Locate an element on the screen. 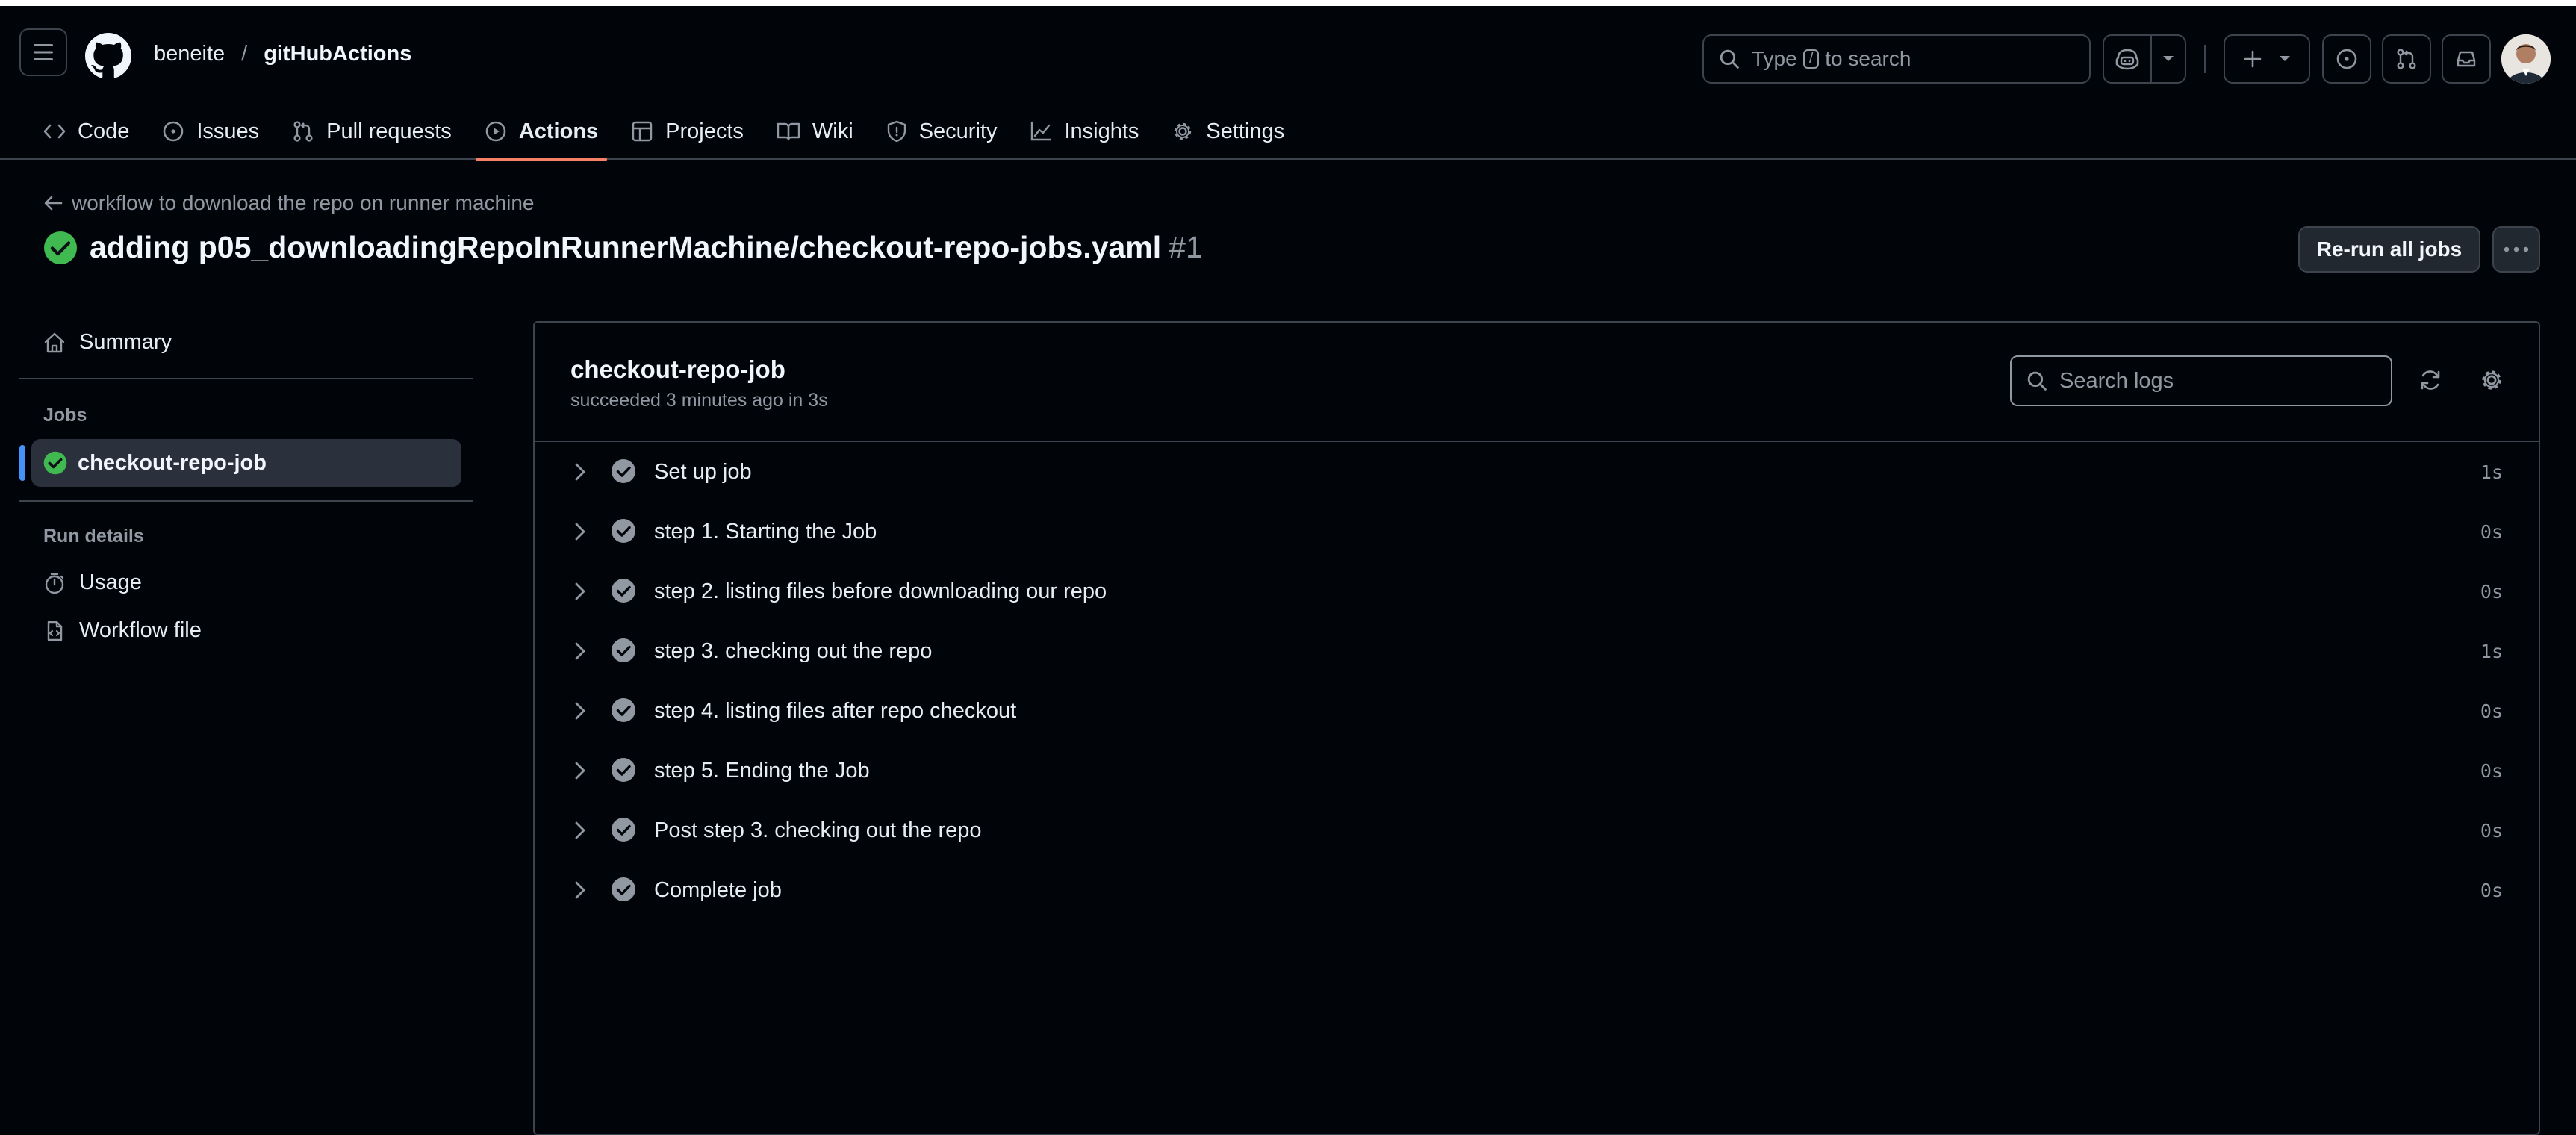 This screenshot has width=2576, height=1135. avatar-photo-icon is located at coordinates (2526, 59).